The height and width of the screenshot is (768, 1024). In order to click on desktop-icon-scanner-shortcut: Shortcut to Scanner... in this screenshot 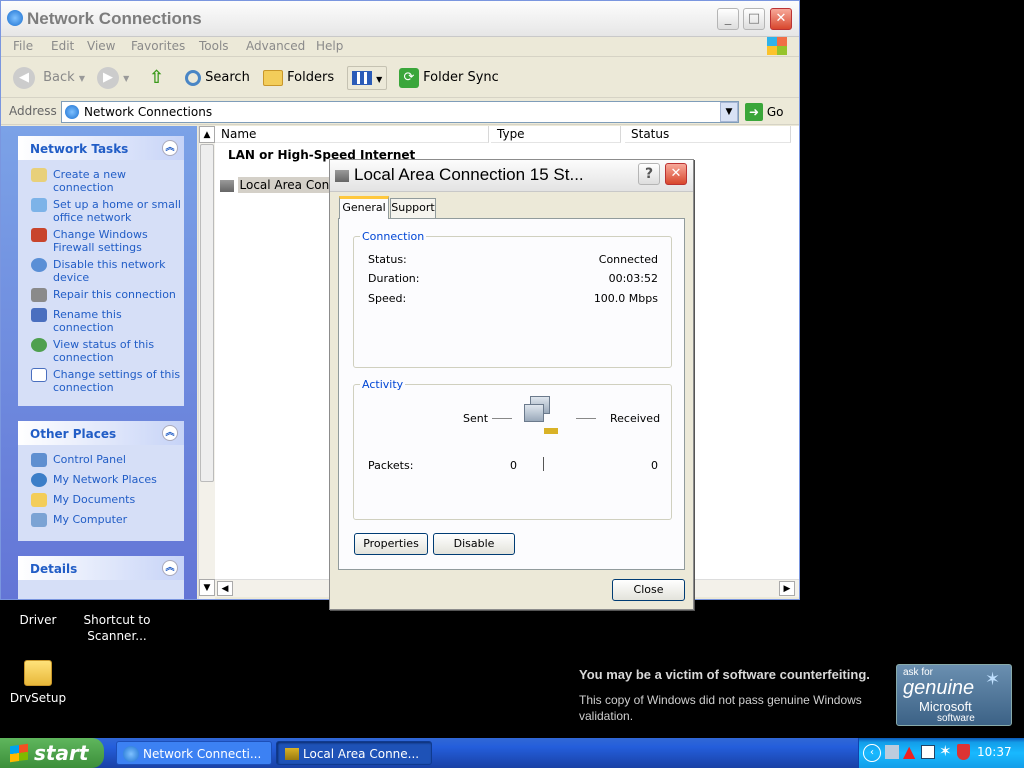, I will do `click(117, 628)`.